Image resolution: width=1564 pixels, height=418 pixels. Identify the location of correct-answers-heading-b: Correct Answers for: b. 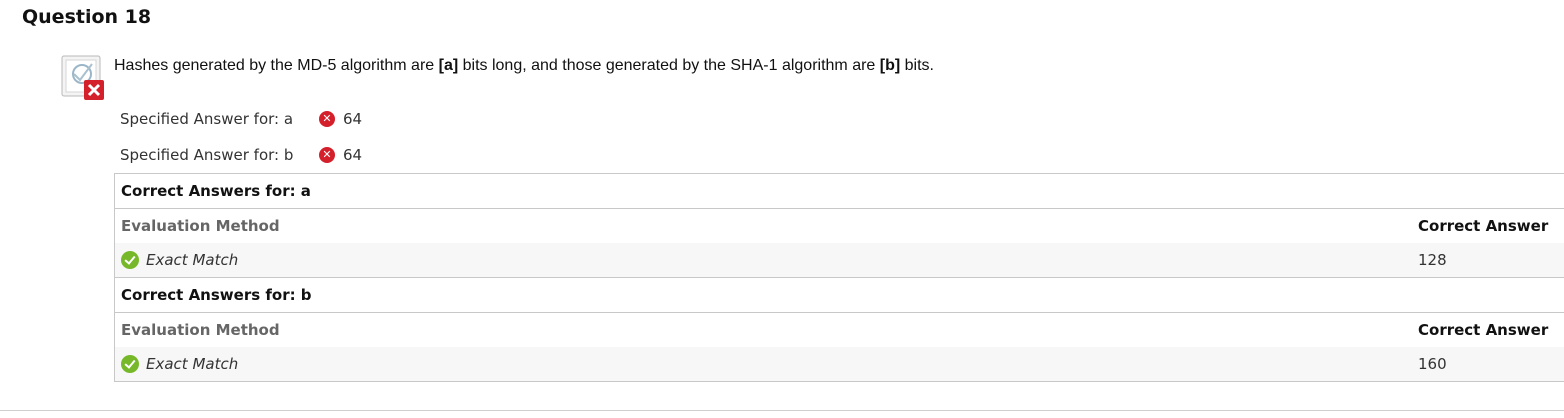
(839, 295).